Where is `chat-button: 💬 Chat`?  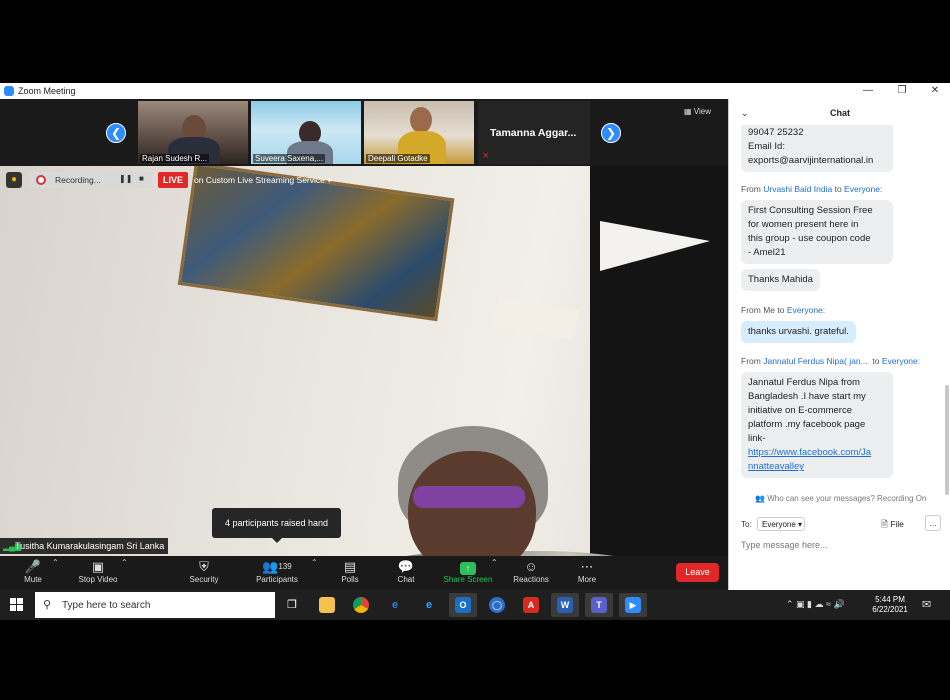 chat-button: 💬 Chat is located at coordinates (406, 571).